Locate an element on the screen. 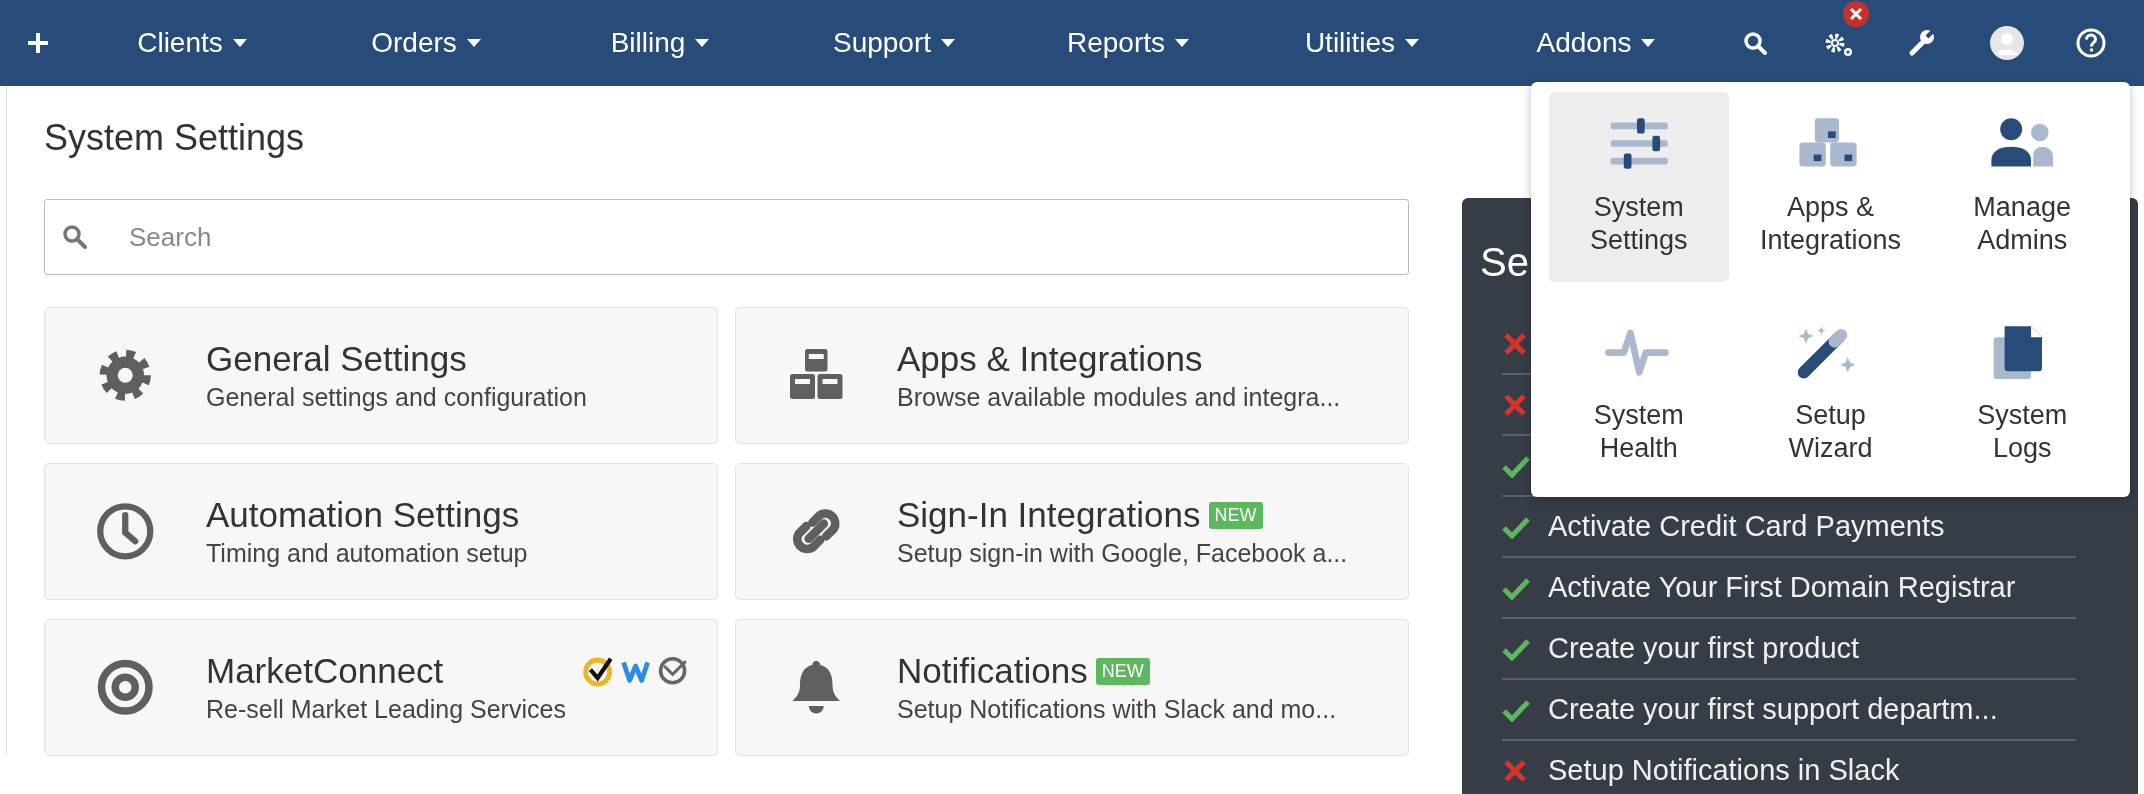 The image size is (2144, 794). page-title: System Settings is located at coordinates (175, 138).